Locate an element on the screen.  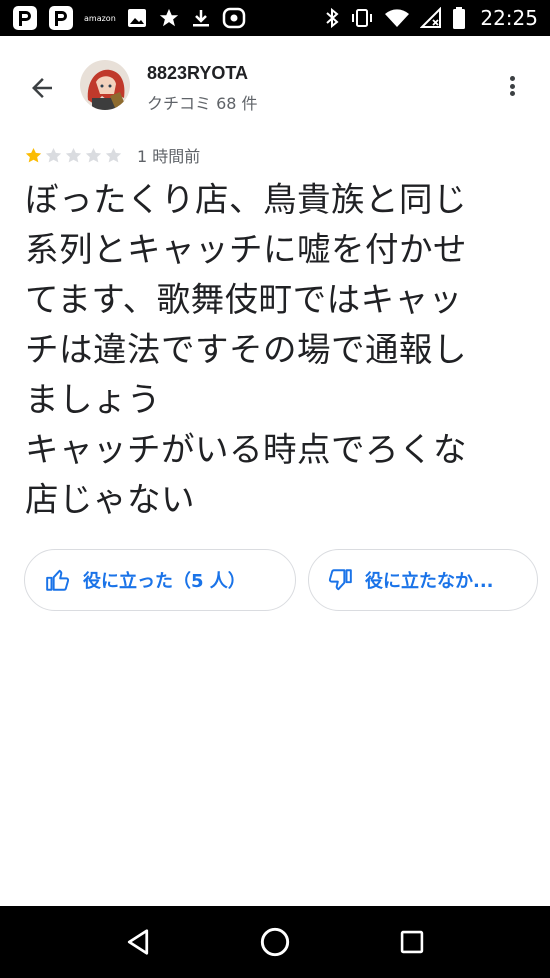
nav-recents-button is located at coordinates (412, 942).